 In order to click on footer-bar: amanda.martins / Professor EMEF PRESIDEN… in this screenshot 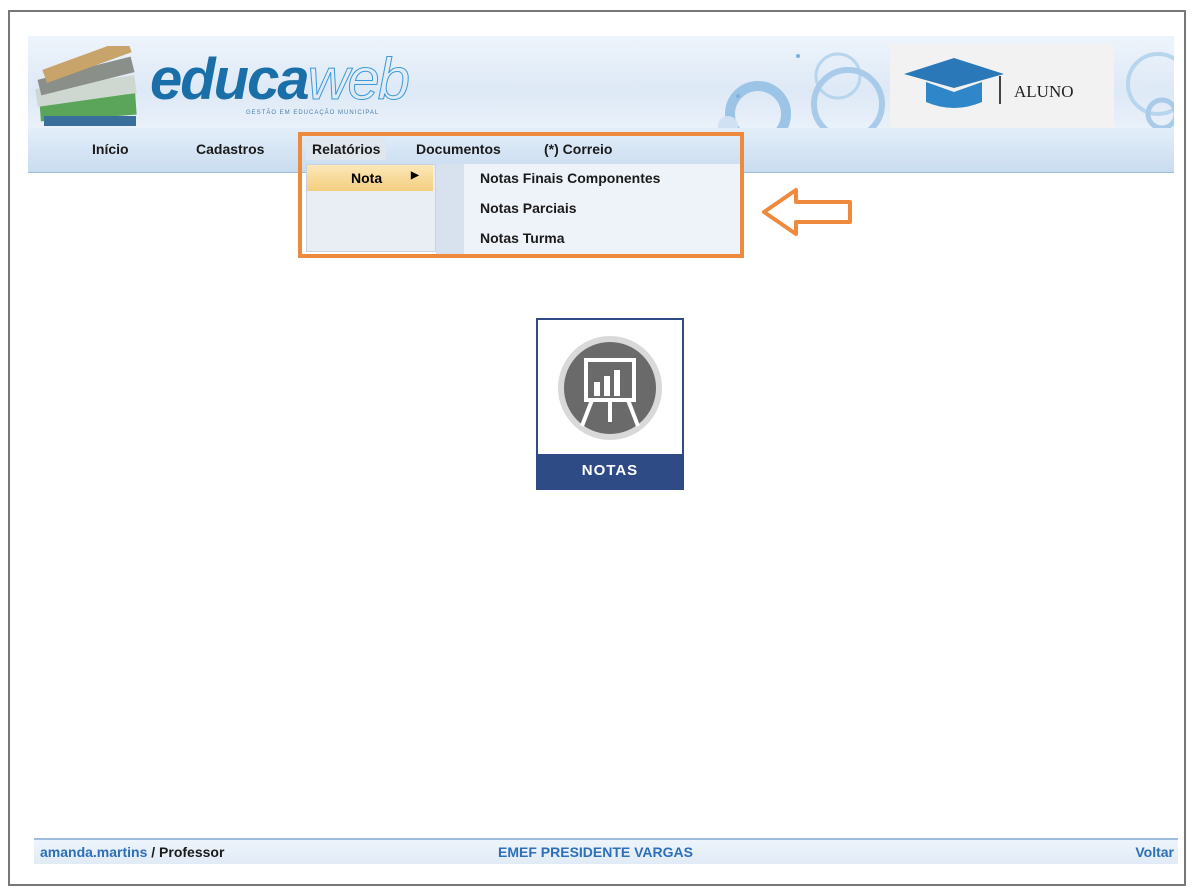, I will do `click(606, 851)`.